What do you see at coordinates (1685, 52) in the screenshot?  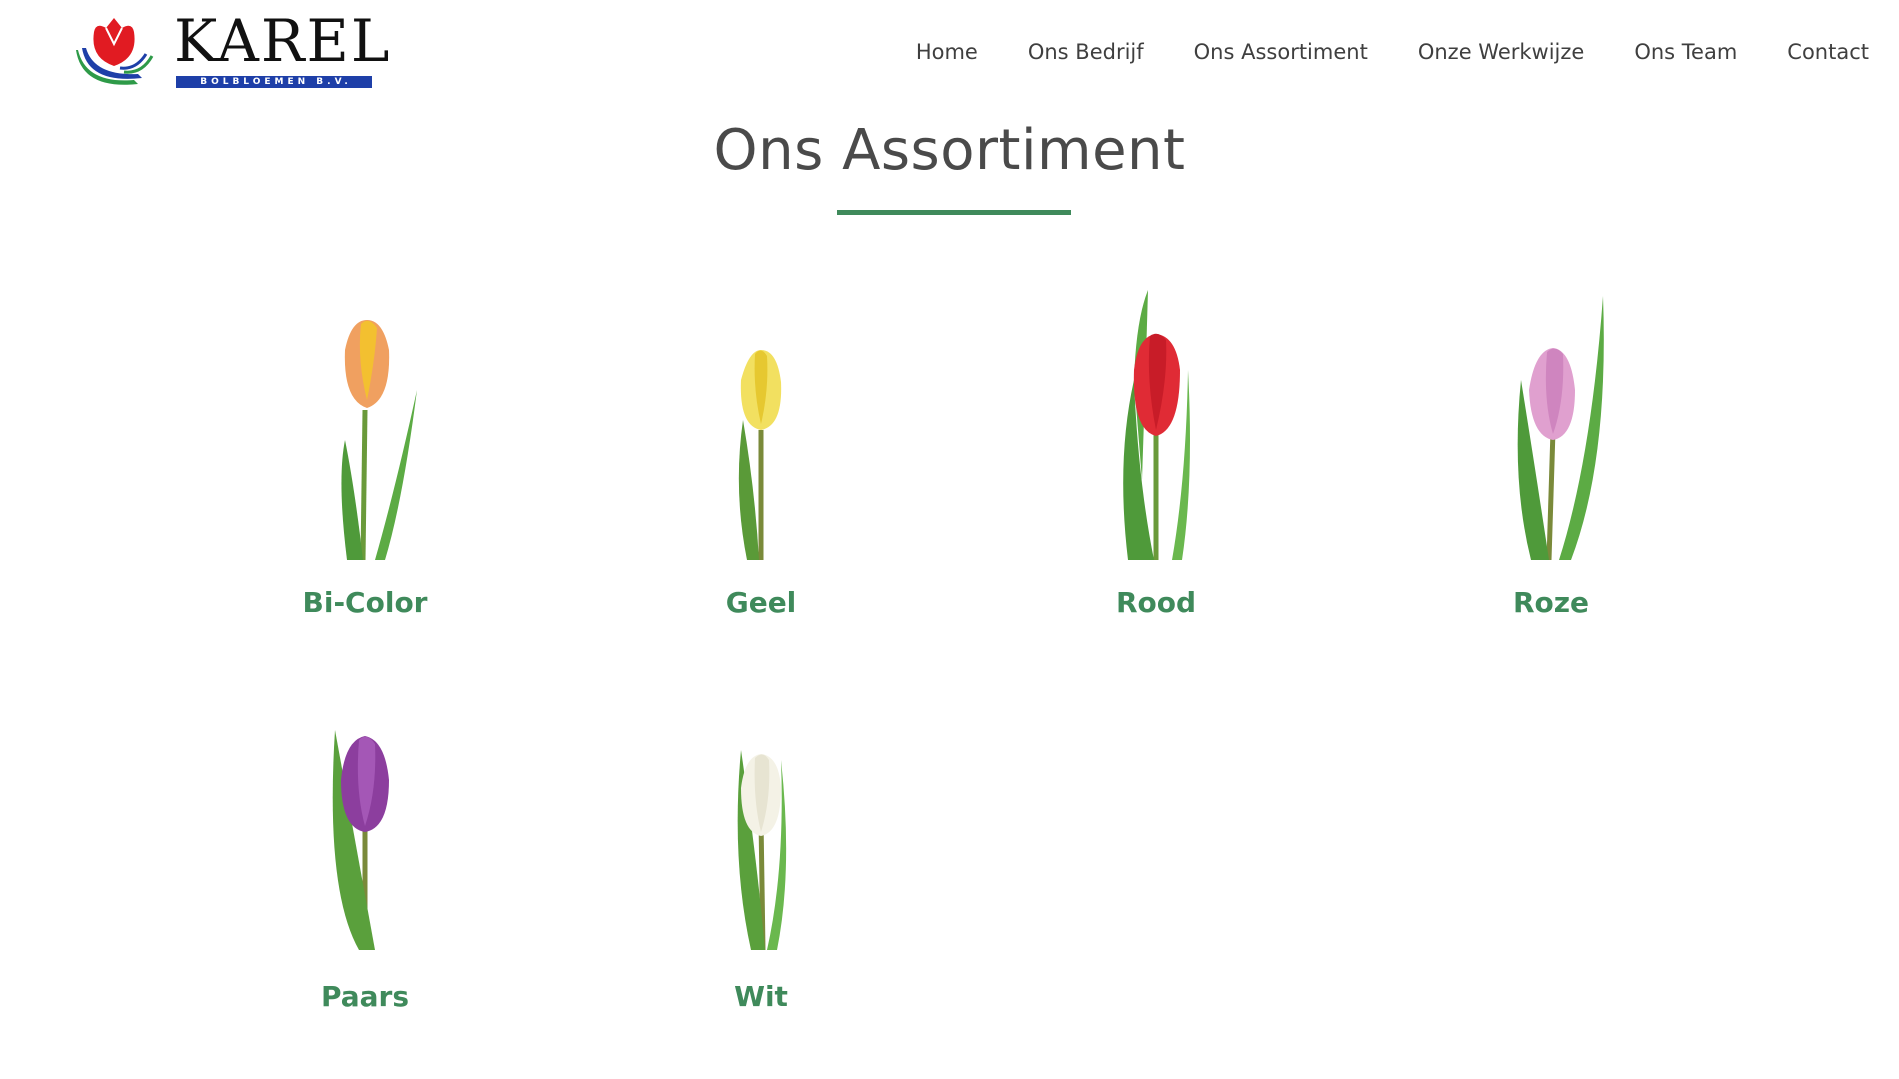 I see `nav-ons-team: Ons Team` at bounding box center [1685, 52].